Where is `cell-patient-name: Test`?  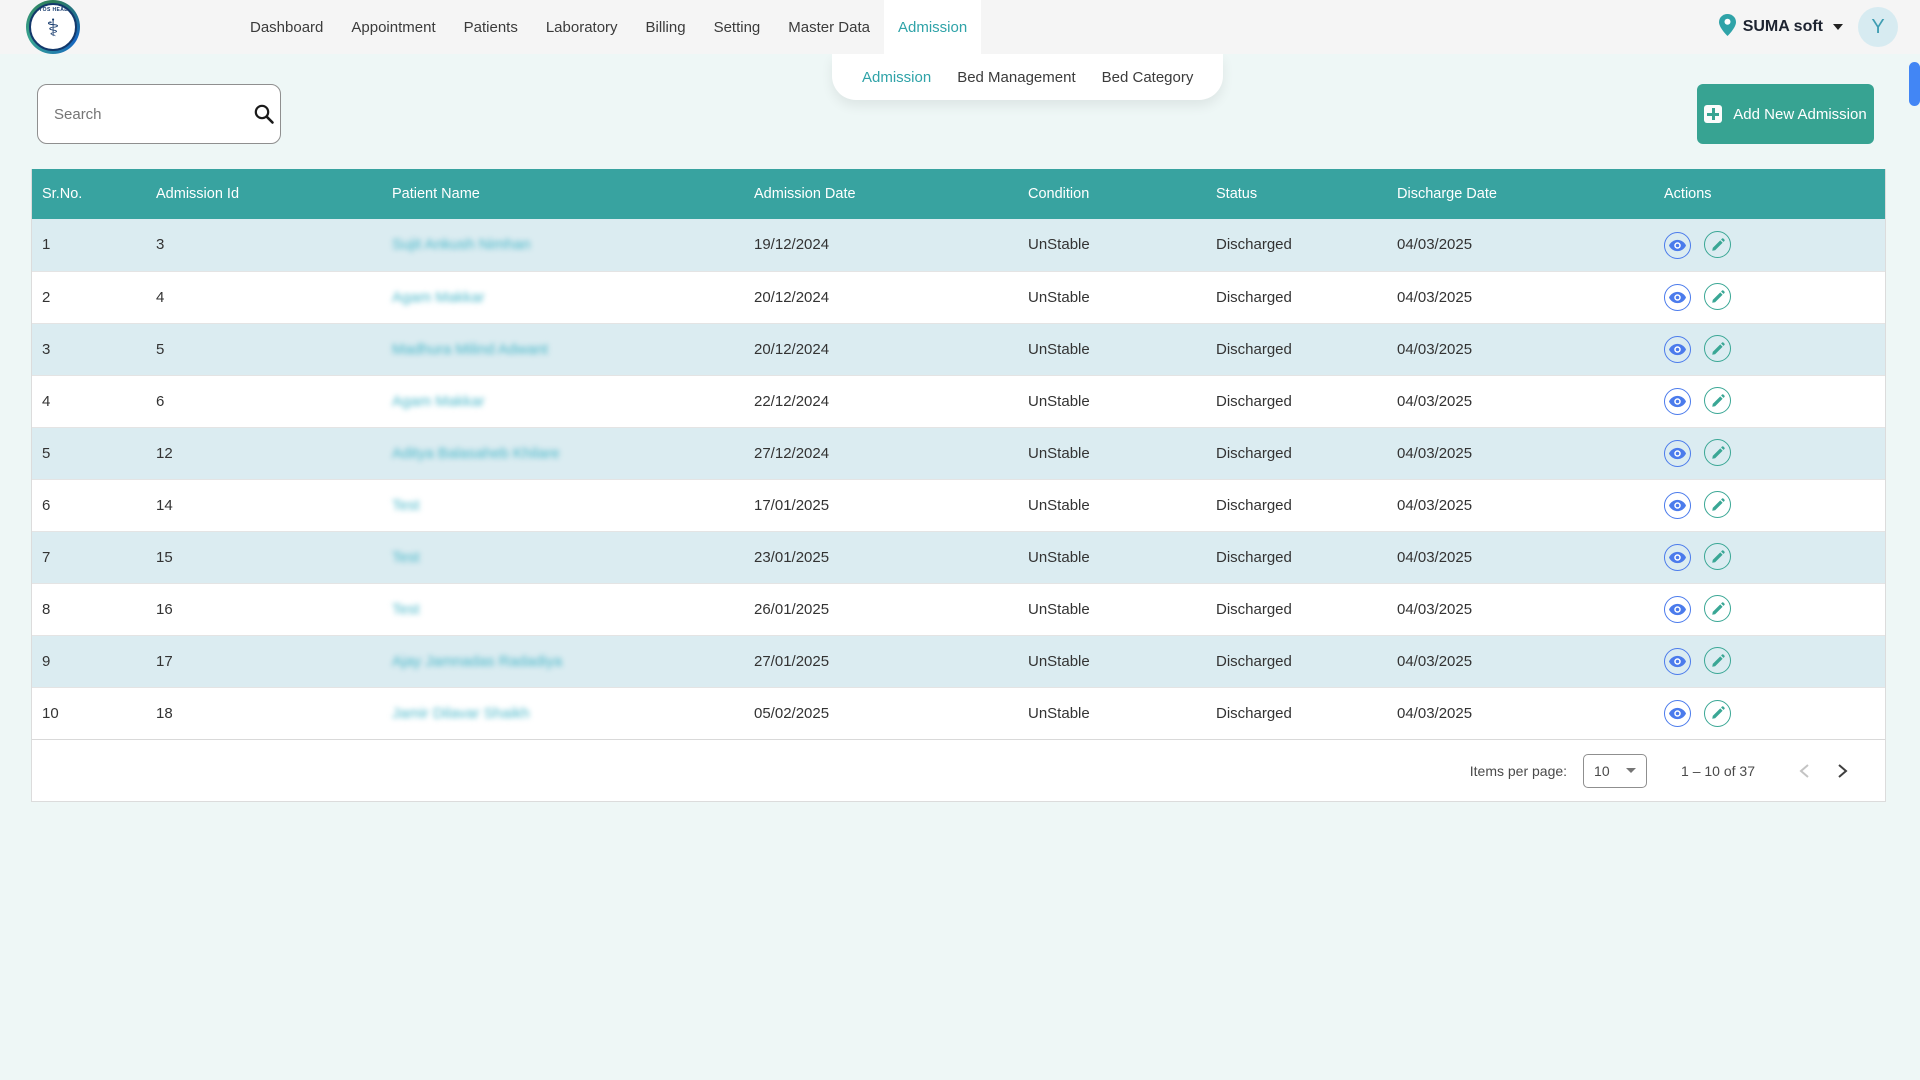 cell-patient-name: Test is located at coordinates (563, 557).